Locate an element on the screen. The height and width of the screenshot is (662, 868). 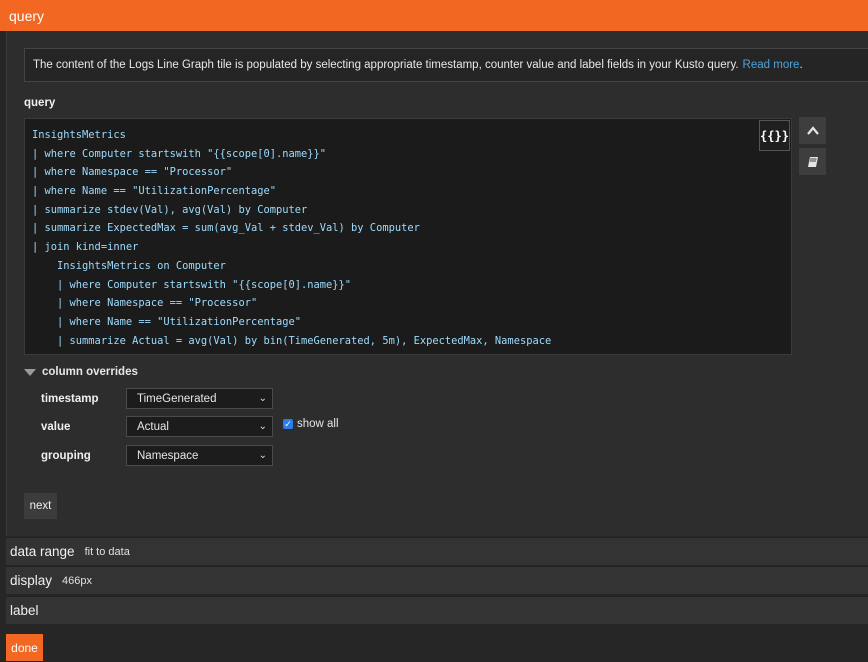
column-overrides-title: column overrides is located at coordinates (90, 372).